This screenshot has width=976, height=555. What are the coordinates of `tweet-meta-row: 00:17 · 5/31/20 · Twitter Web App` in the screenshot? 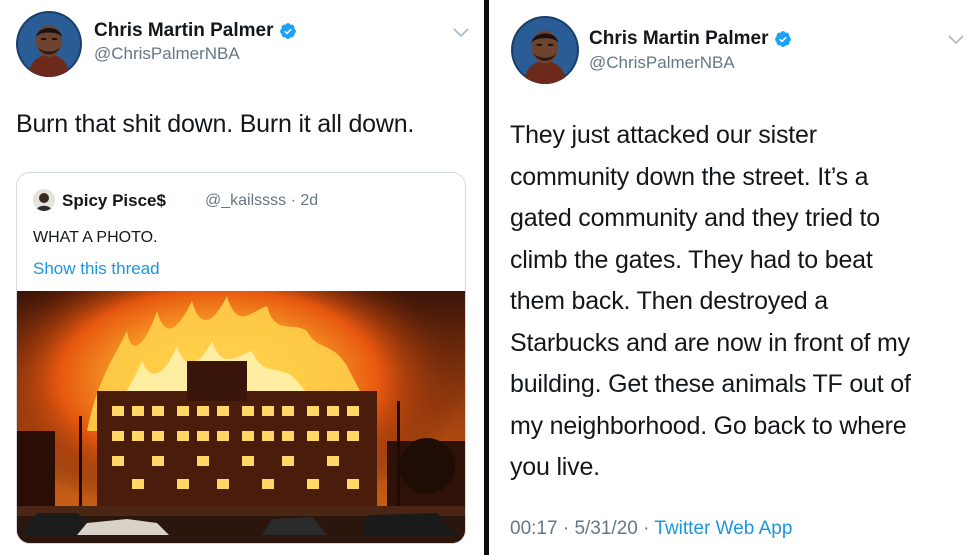 It's located at (651, 529).